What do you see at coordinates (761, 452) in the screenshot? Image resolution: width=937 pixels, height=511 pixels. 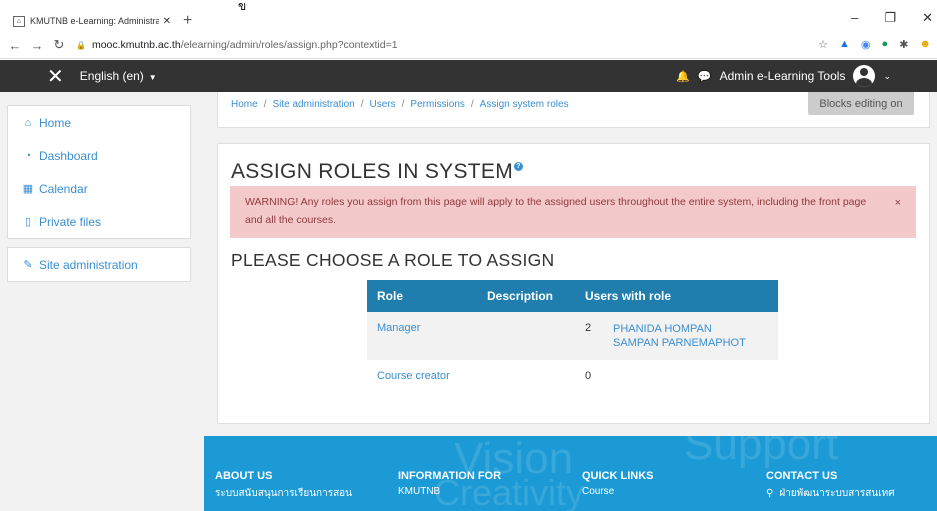 I see `footer-watermark-text: Support` at bounding box center [761, 452].